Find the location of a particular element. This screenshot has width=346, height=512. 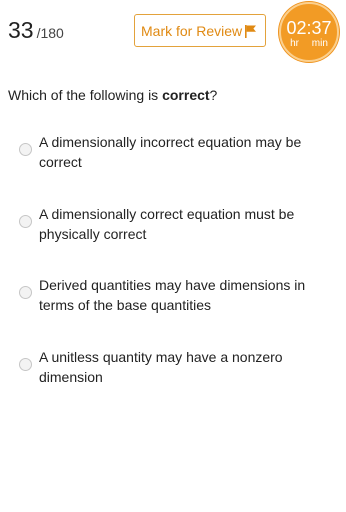

mark-for-review-label: Mark for Review is located at coordinates (192, 30).